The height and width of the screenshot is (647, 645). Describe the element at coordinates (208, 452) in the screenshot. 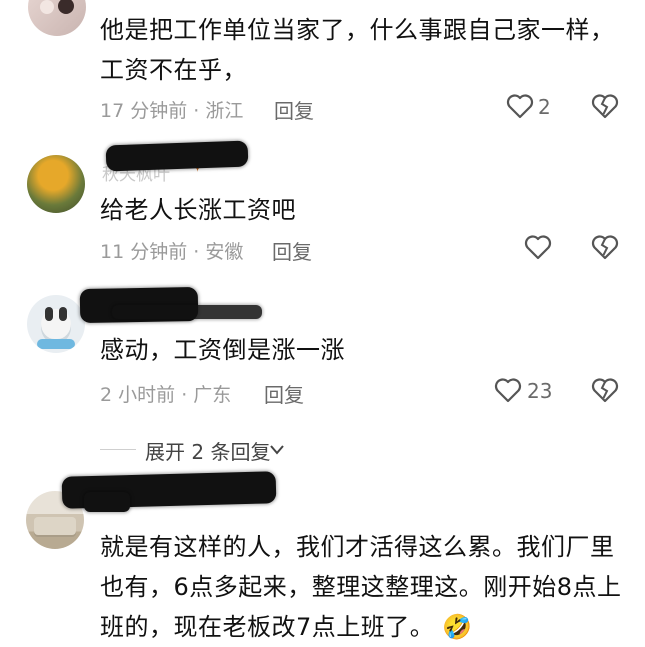

I see `expand-replies-label: 展开 2 条回复` at that location.